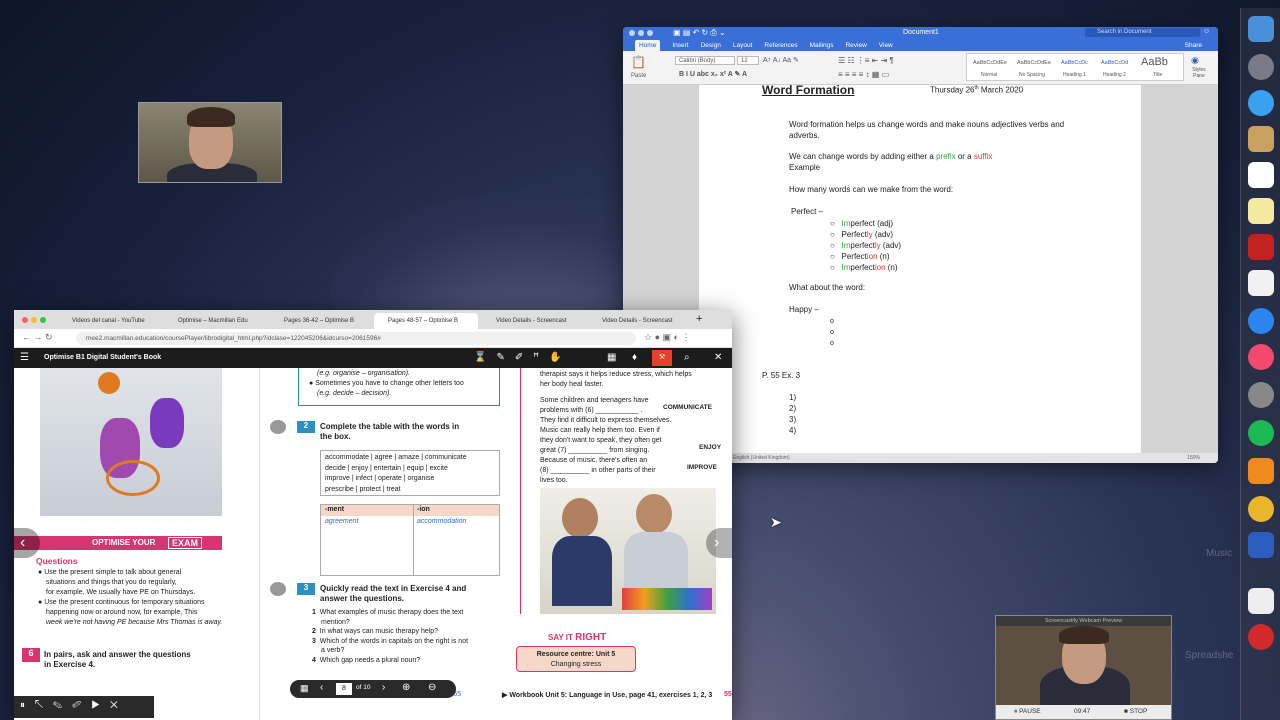  What do you see at coordinates (634, 358) in the screenshot?
I see `bulb-icon: ♦` at bounding box center [634, 358].